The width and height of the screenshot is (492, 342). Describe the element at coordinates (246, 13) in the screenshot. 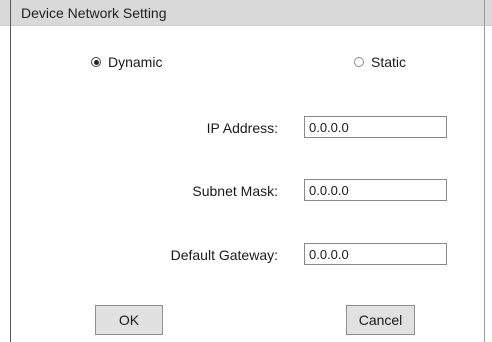

I see `title-bar: Device Network Setting` at that location.